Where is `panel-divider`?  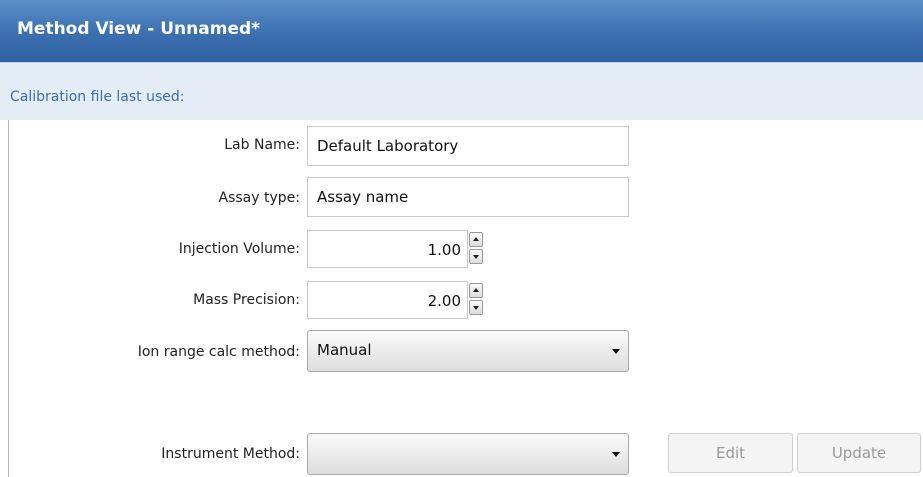
panel-divider is located at coordinates (8, 298).